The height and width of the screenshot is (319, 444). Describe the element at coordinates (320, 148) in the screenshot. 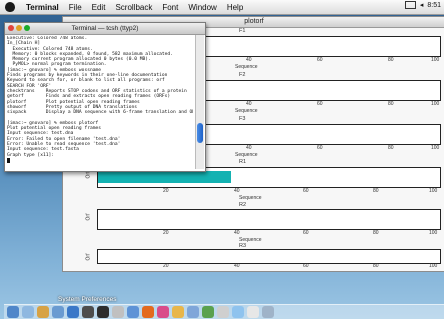

I see `tick-60-f3: 60` at that location.